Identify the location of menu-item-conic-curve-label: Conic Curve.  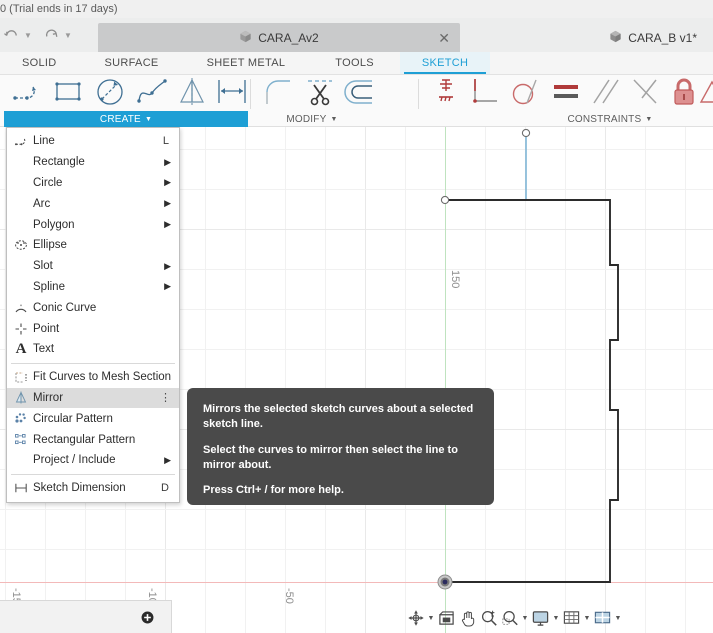
(65, 307).